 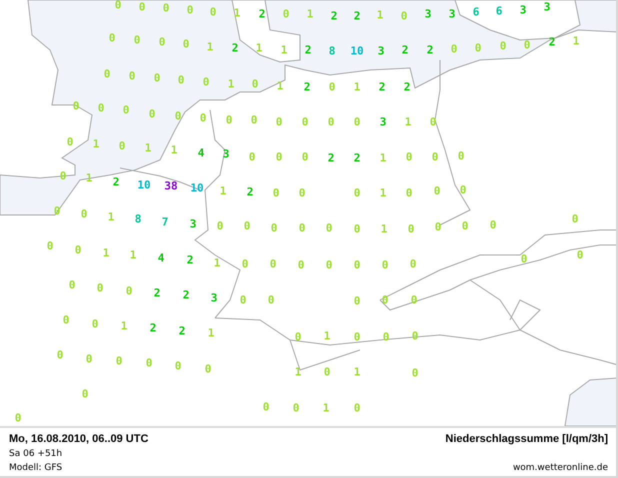 I want to click on precipitation-value: 8, so click(x=138, y=219).